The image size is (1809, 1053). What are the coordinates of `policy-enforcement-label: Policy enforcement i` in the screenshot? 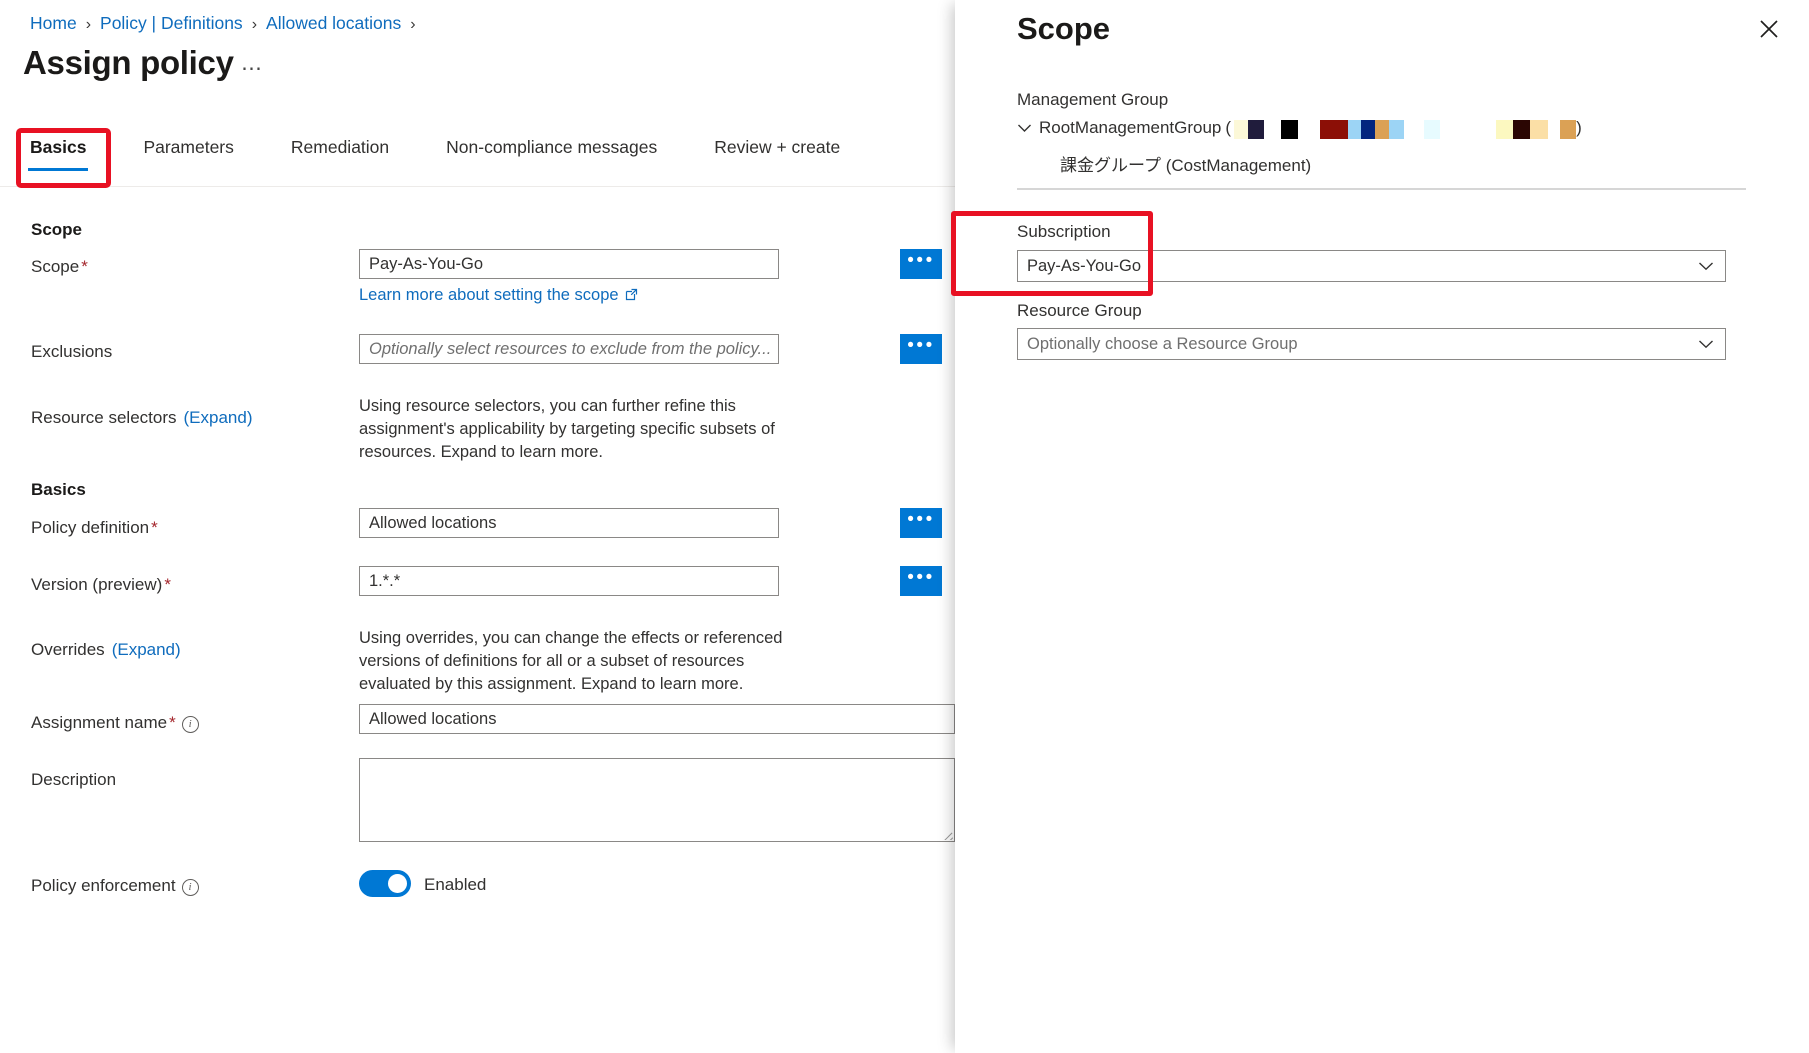 It's located at (115, 886).